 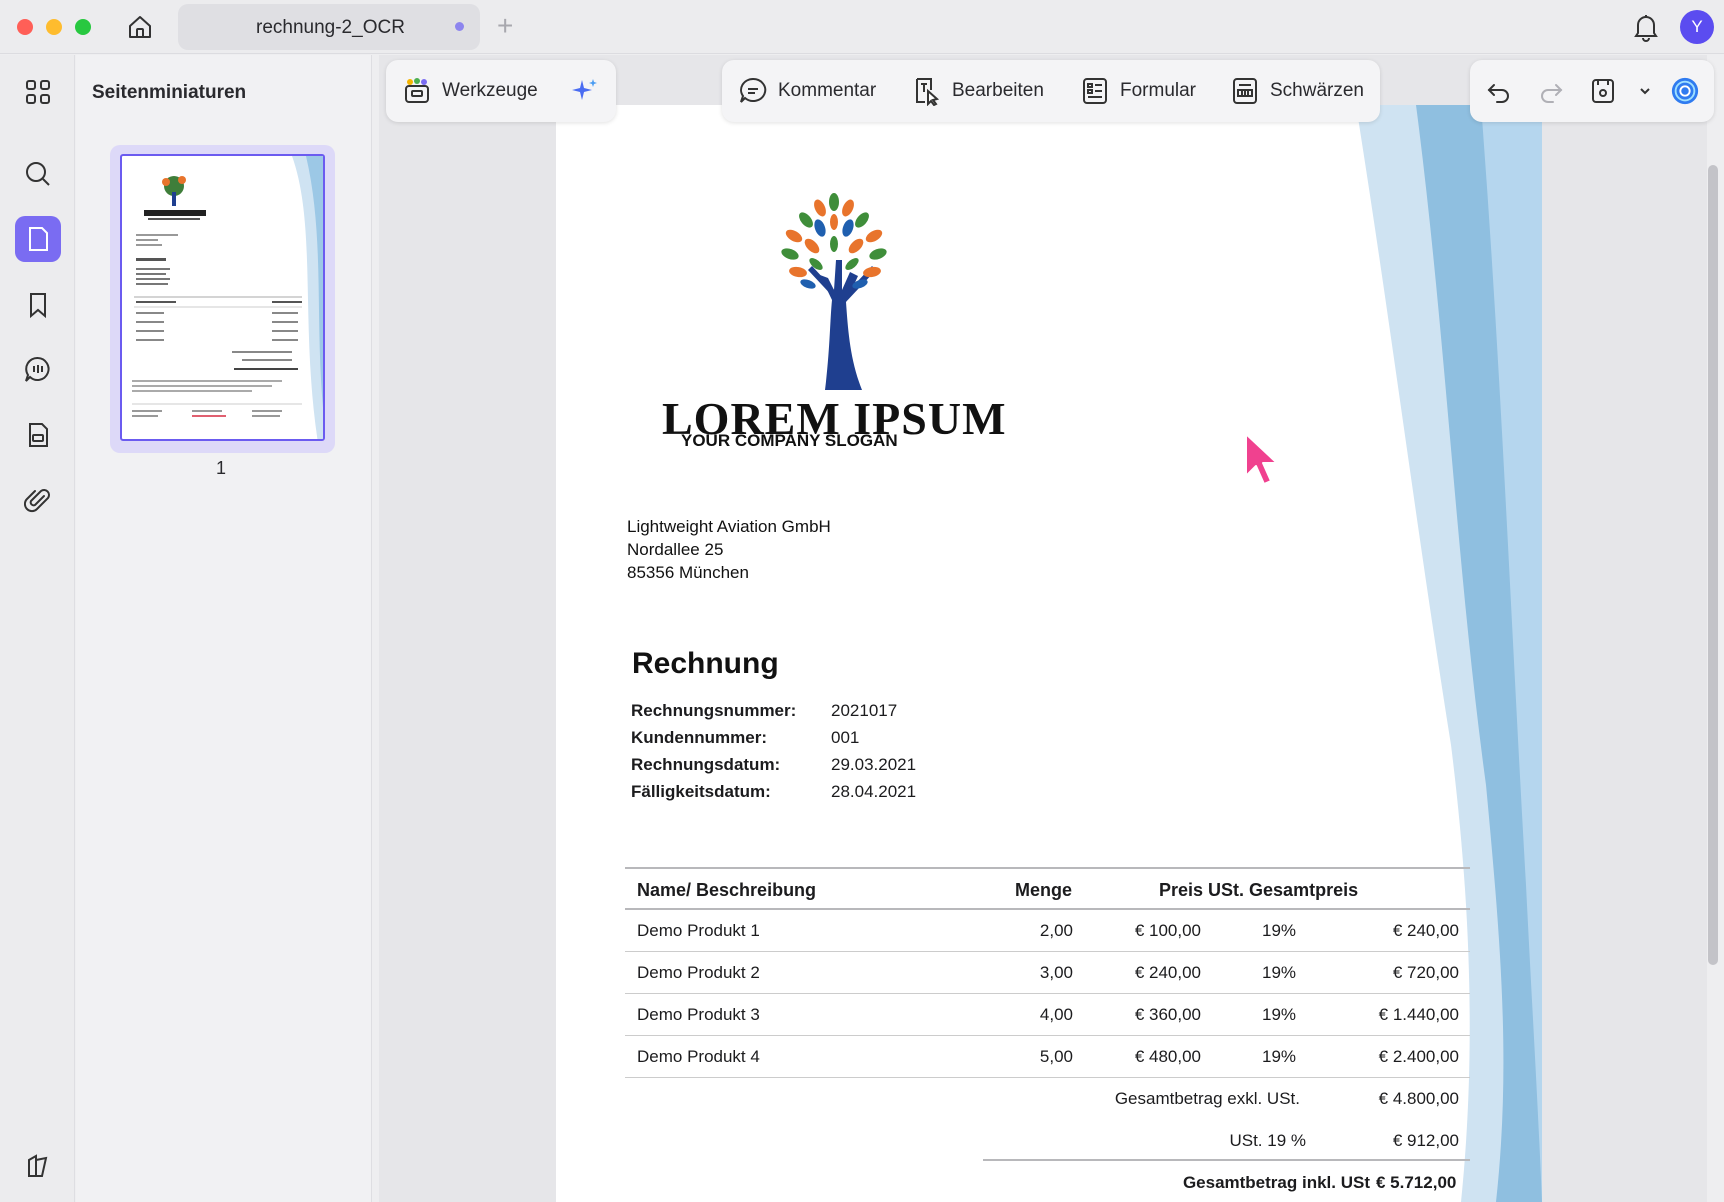 I want to click on new-tab-button: +, so click(x=505, y=26).